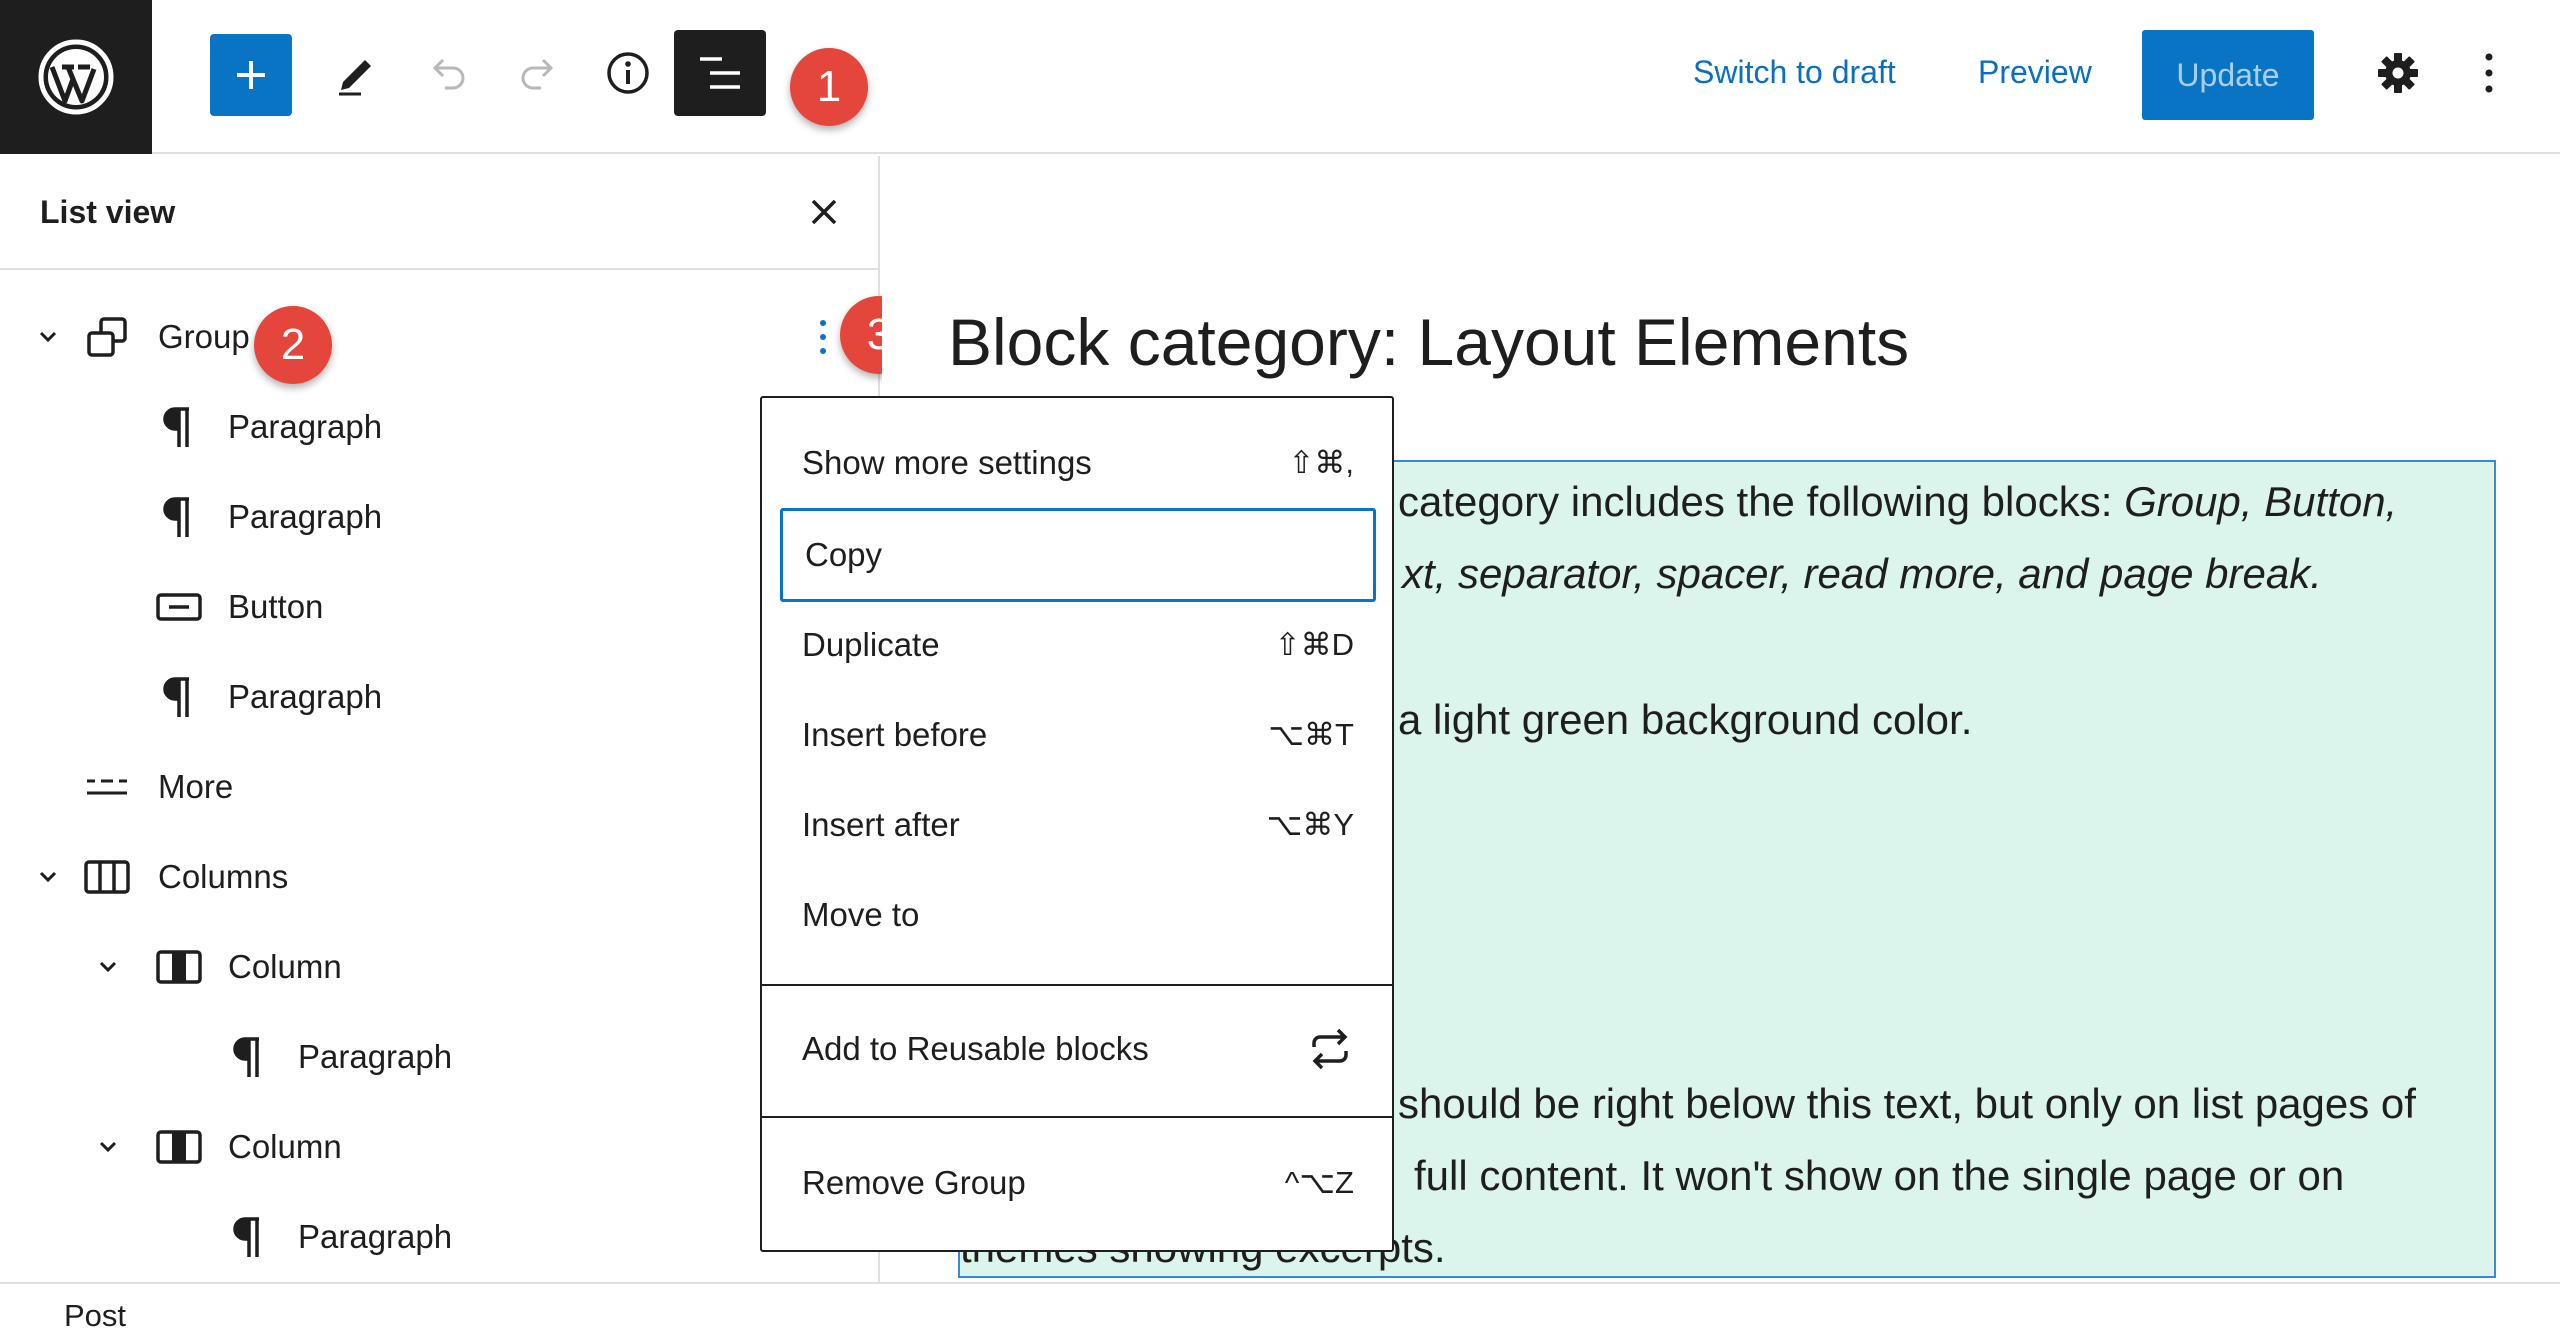 This screenshot has width=2560, height=1344. Describe the element at coordinates (823, 337) in the screenshot. I see `block-options-button` at that location.